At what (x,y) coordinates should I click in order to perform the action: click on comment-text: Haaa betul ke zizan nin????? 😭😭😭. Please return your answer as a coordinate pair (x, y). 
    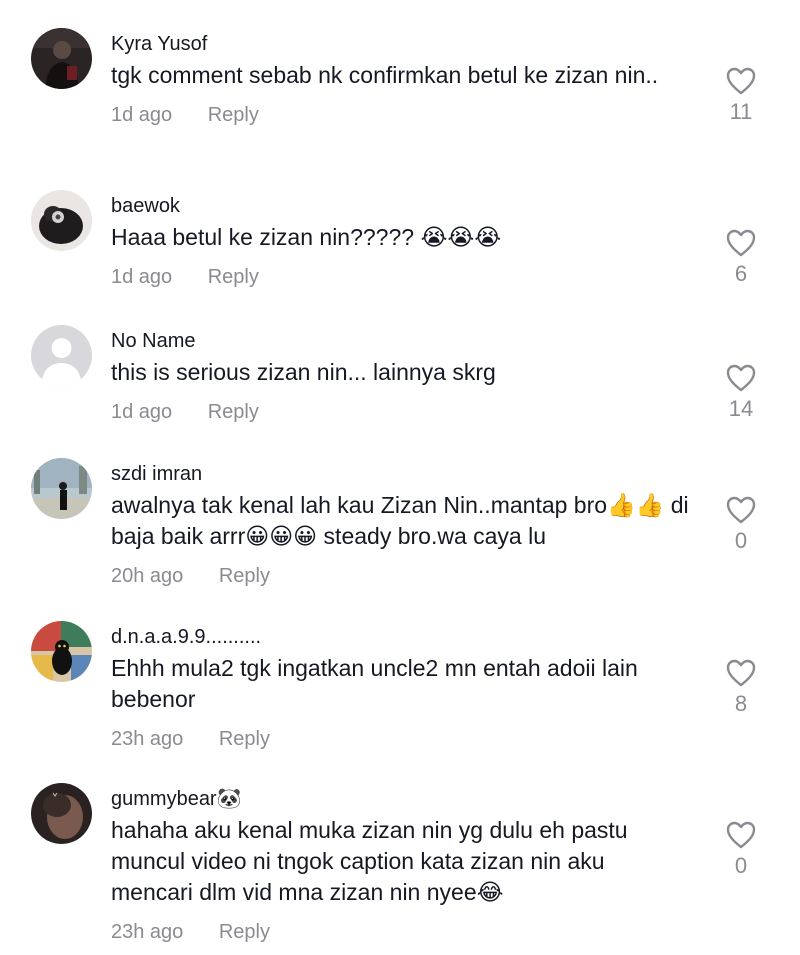
    Looking at the image, I should click on (306, 237).